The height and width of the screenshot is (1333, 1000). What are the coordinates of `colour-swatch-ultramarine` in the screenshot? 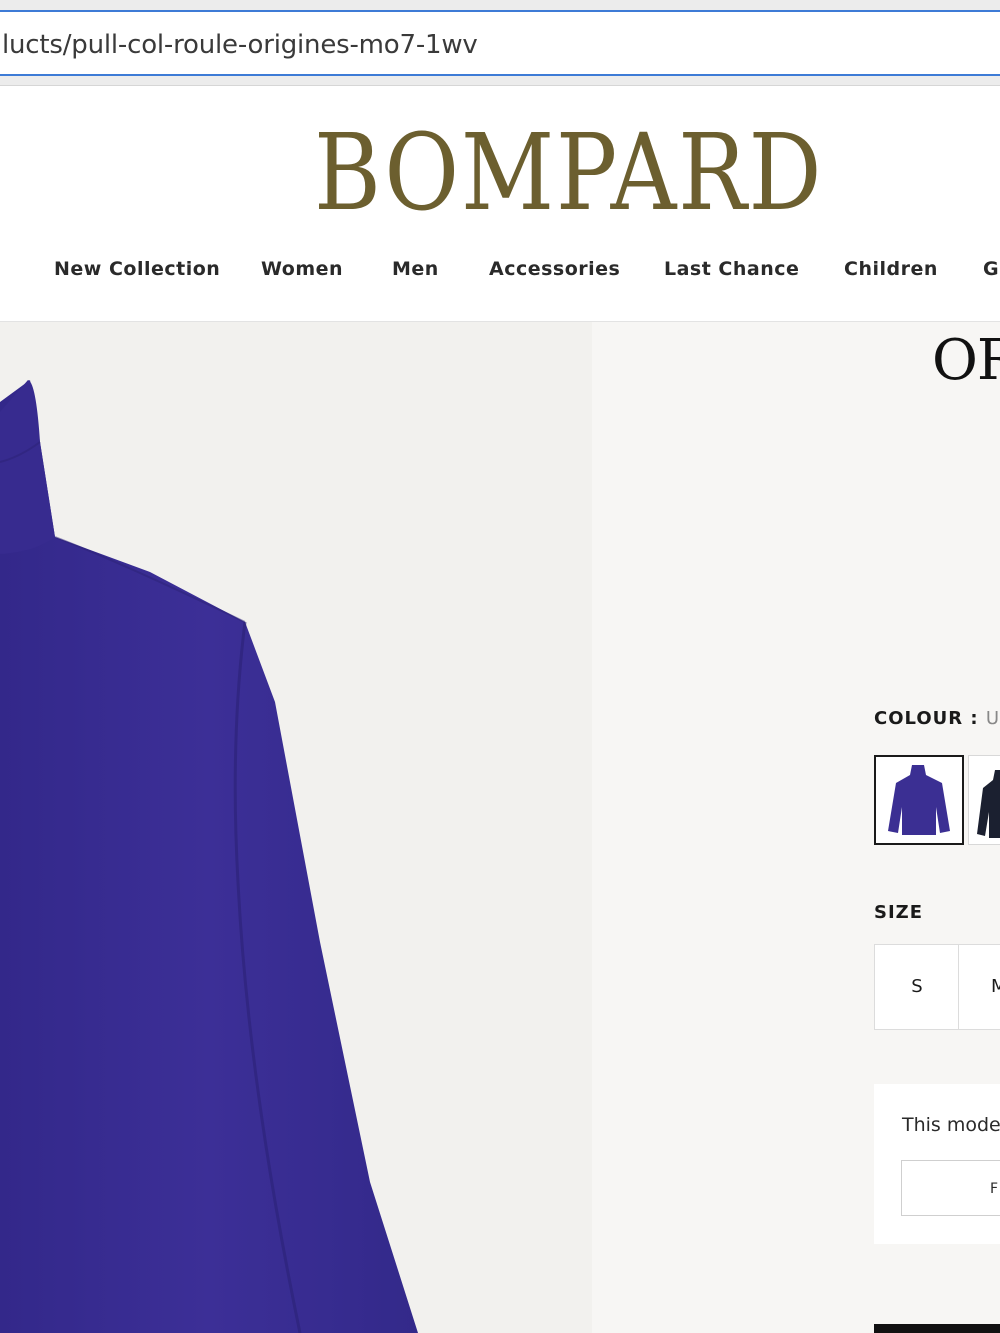 It's located at (919, 800).